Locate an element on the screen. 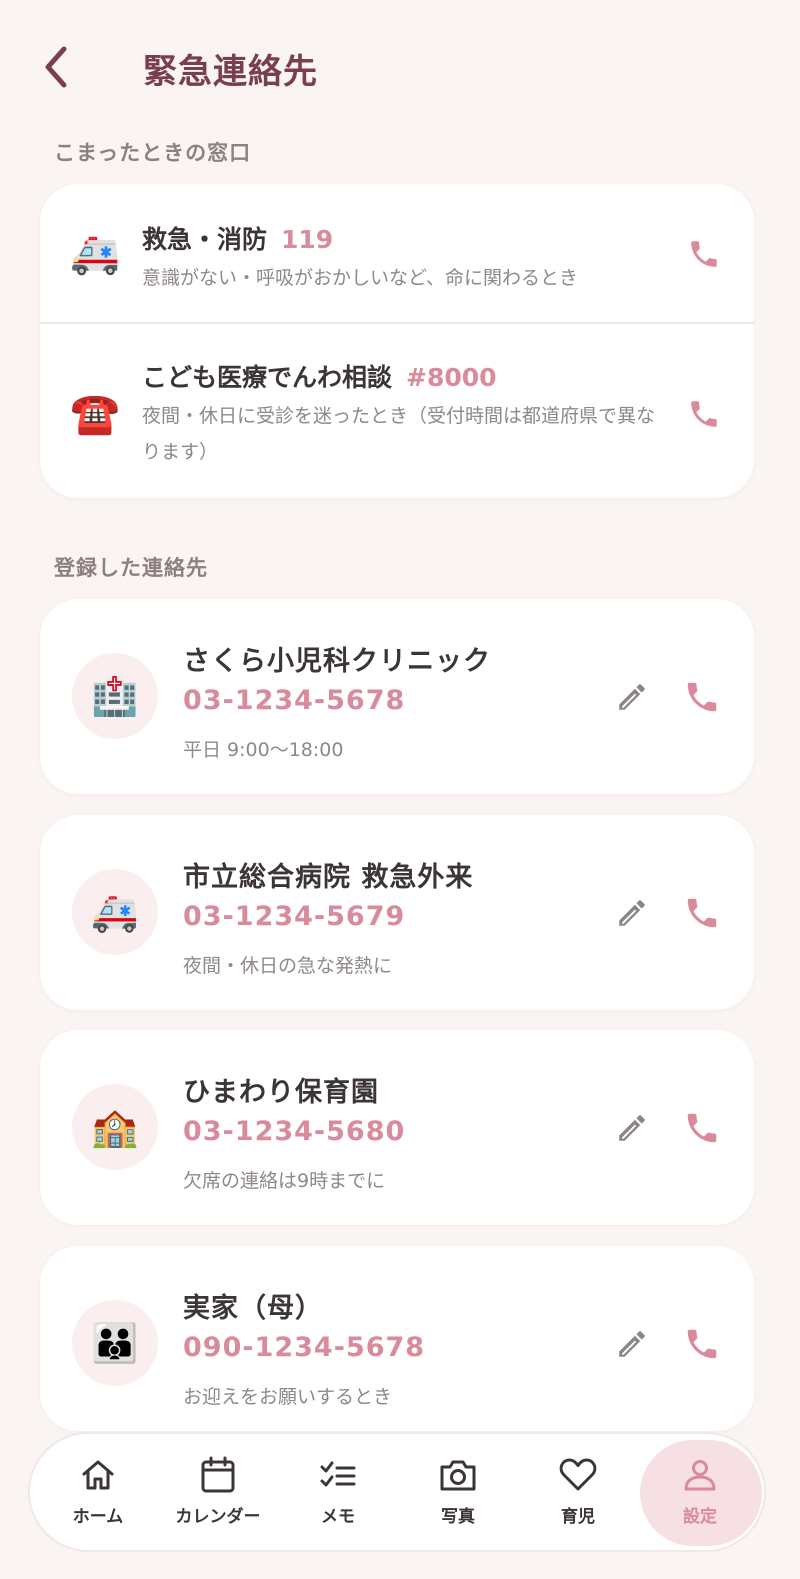  contact-name: ひまわり保育園 is located at coordinates (281, 1092).